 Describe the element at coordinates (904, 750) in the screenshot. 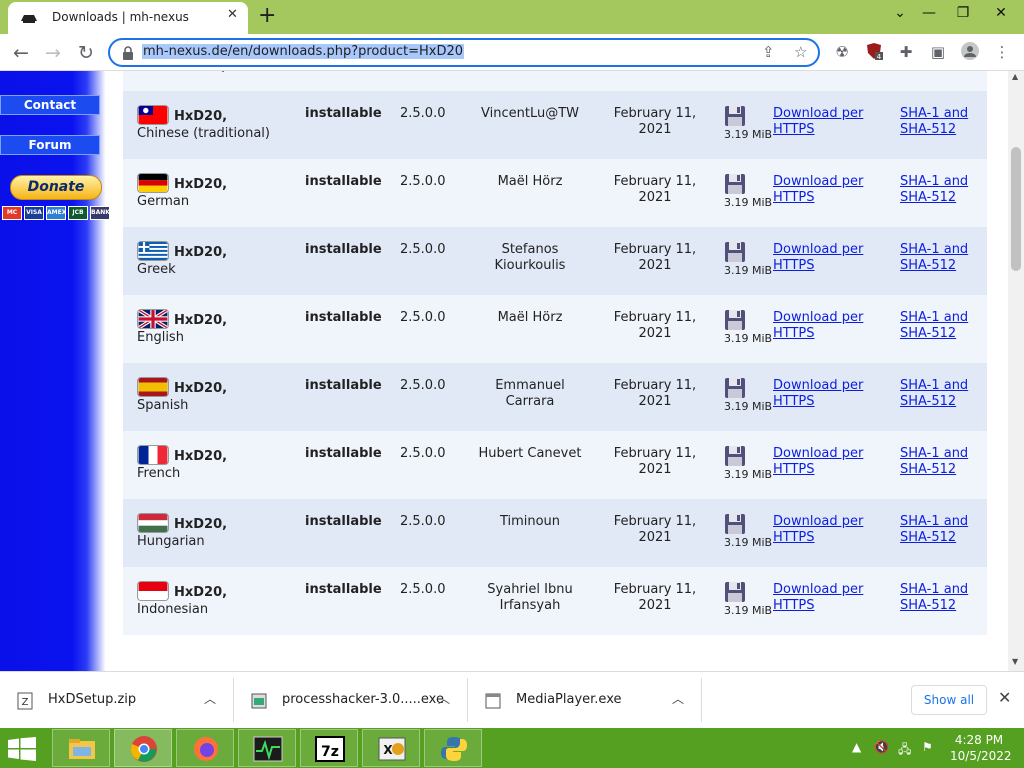

I see `network-icon: 🖧` at that location.